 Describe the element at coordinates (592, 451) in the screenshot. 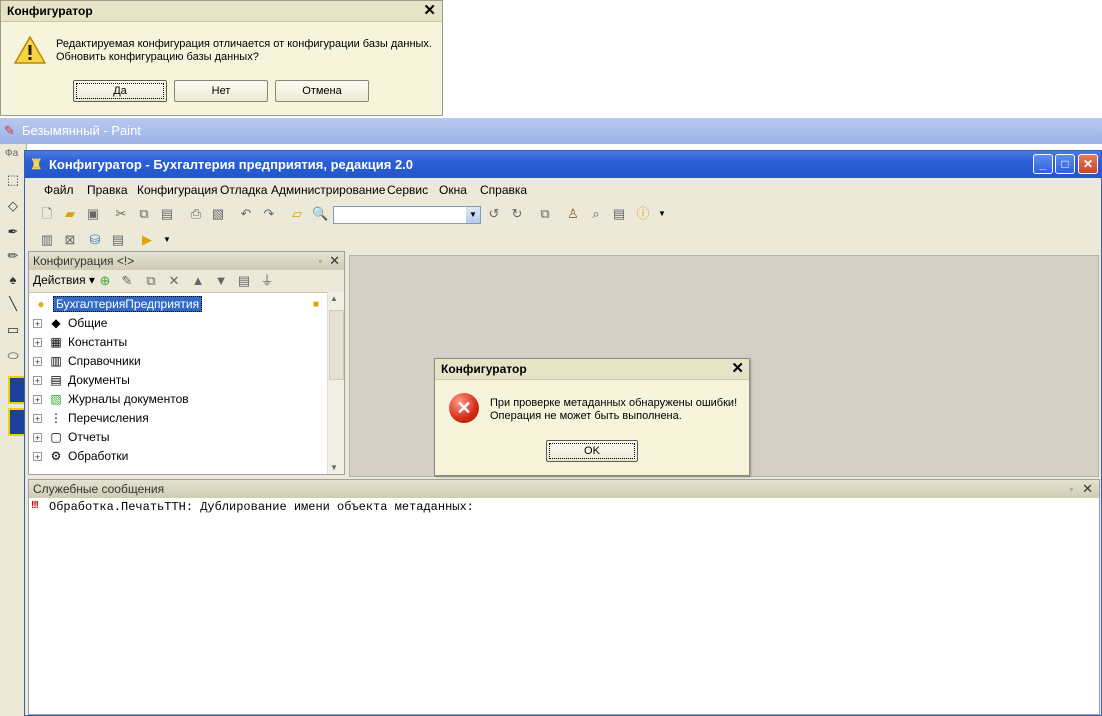

I see `ok-button: OK` at that location.